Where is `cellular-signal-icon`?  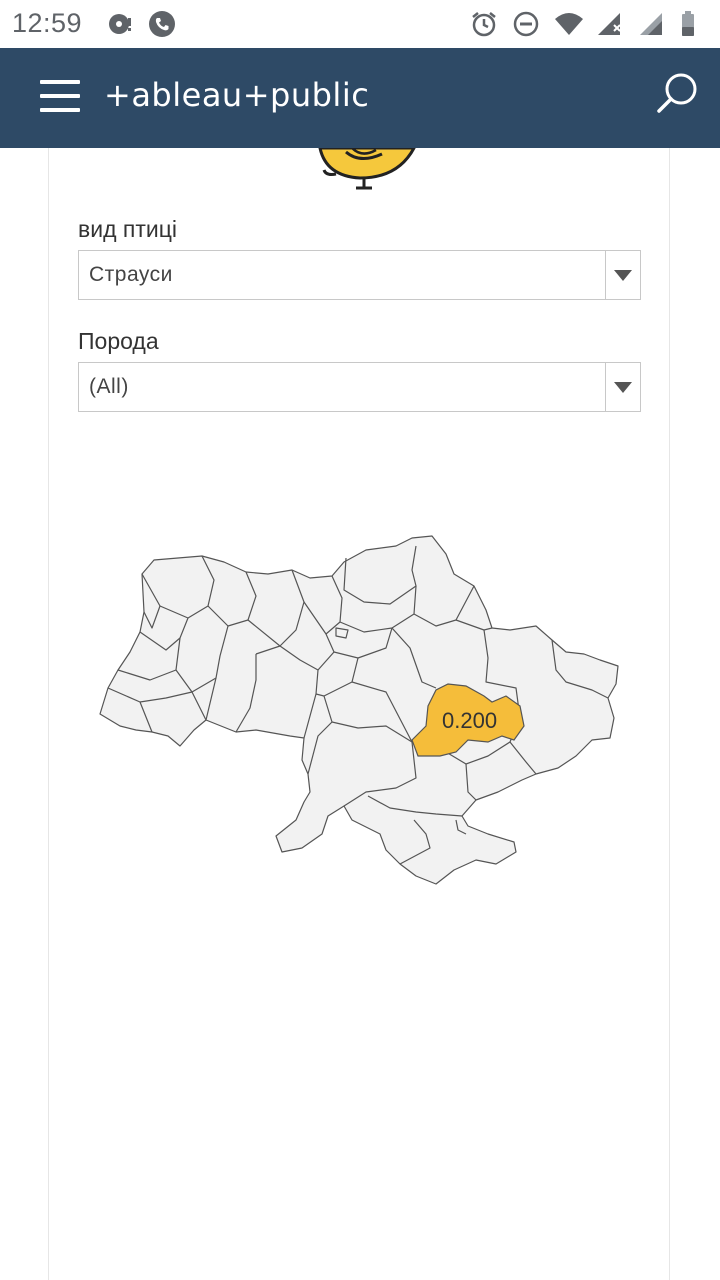
cellular-signal-icon is located at coordinates (610, 24).